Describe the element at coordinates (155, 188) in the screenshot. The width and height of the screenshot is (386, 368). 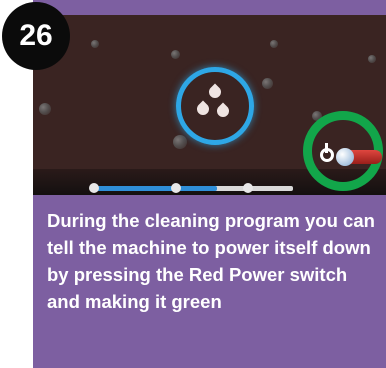
I see `progress-fill` at that location.